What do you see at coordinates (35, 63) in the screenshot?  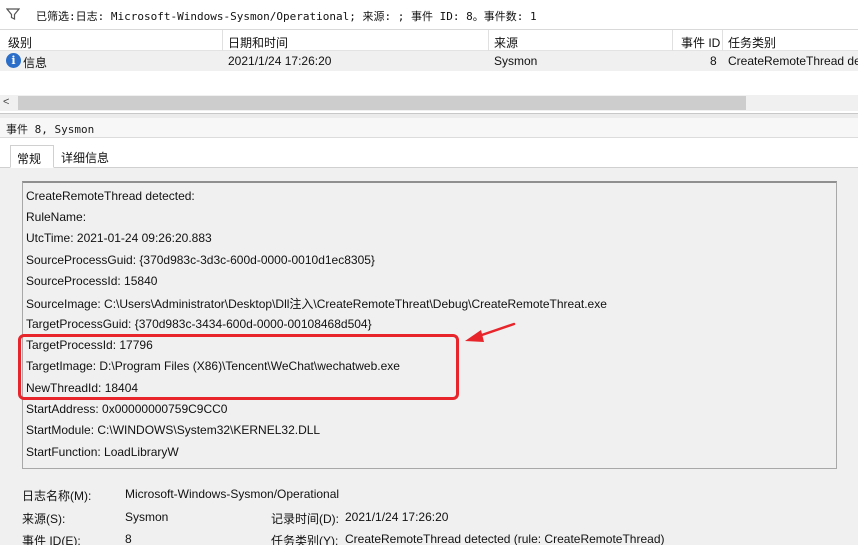 I see `row-level: 信息` at bounding box center [35, 63].